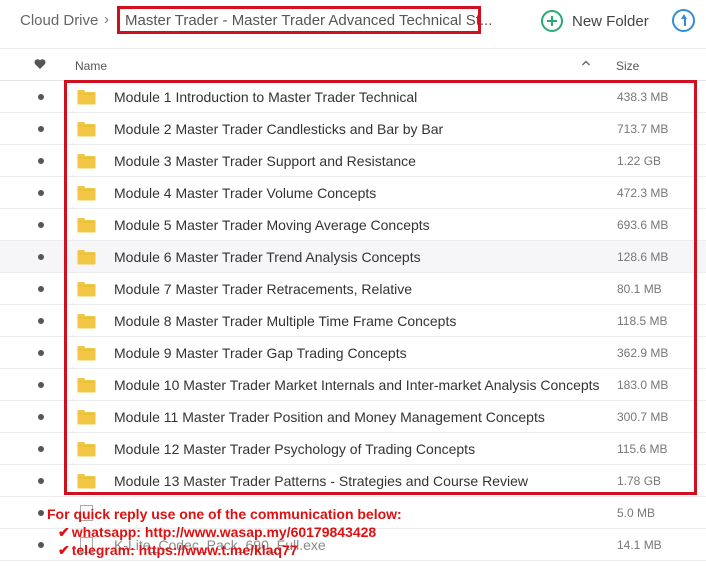 The width and height of the screenshot is (706, 566). What do you see at coordinates (636, 513) in the screenshot?
I see `row-size: 5.0 MB` at bounding box center [636, 513].